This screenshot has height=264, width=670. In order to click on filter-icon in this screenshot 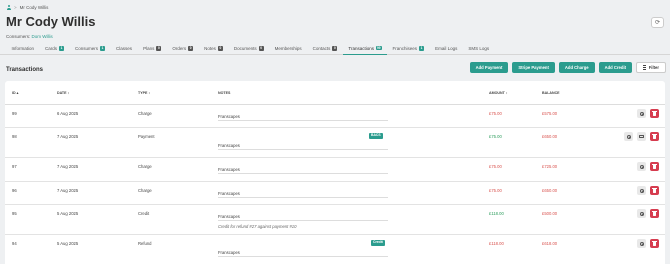, I will do `click(644, 67)`.